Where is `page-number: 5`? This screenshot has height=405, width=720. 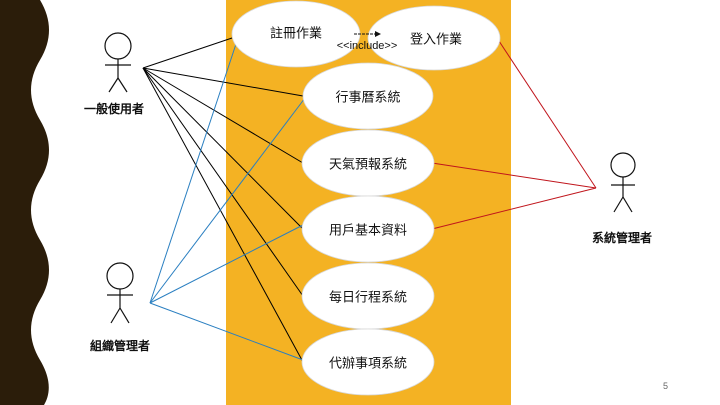 page-number: 5 is located at coordinates (665, 386).